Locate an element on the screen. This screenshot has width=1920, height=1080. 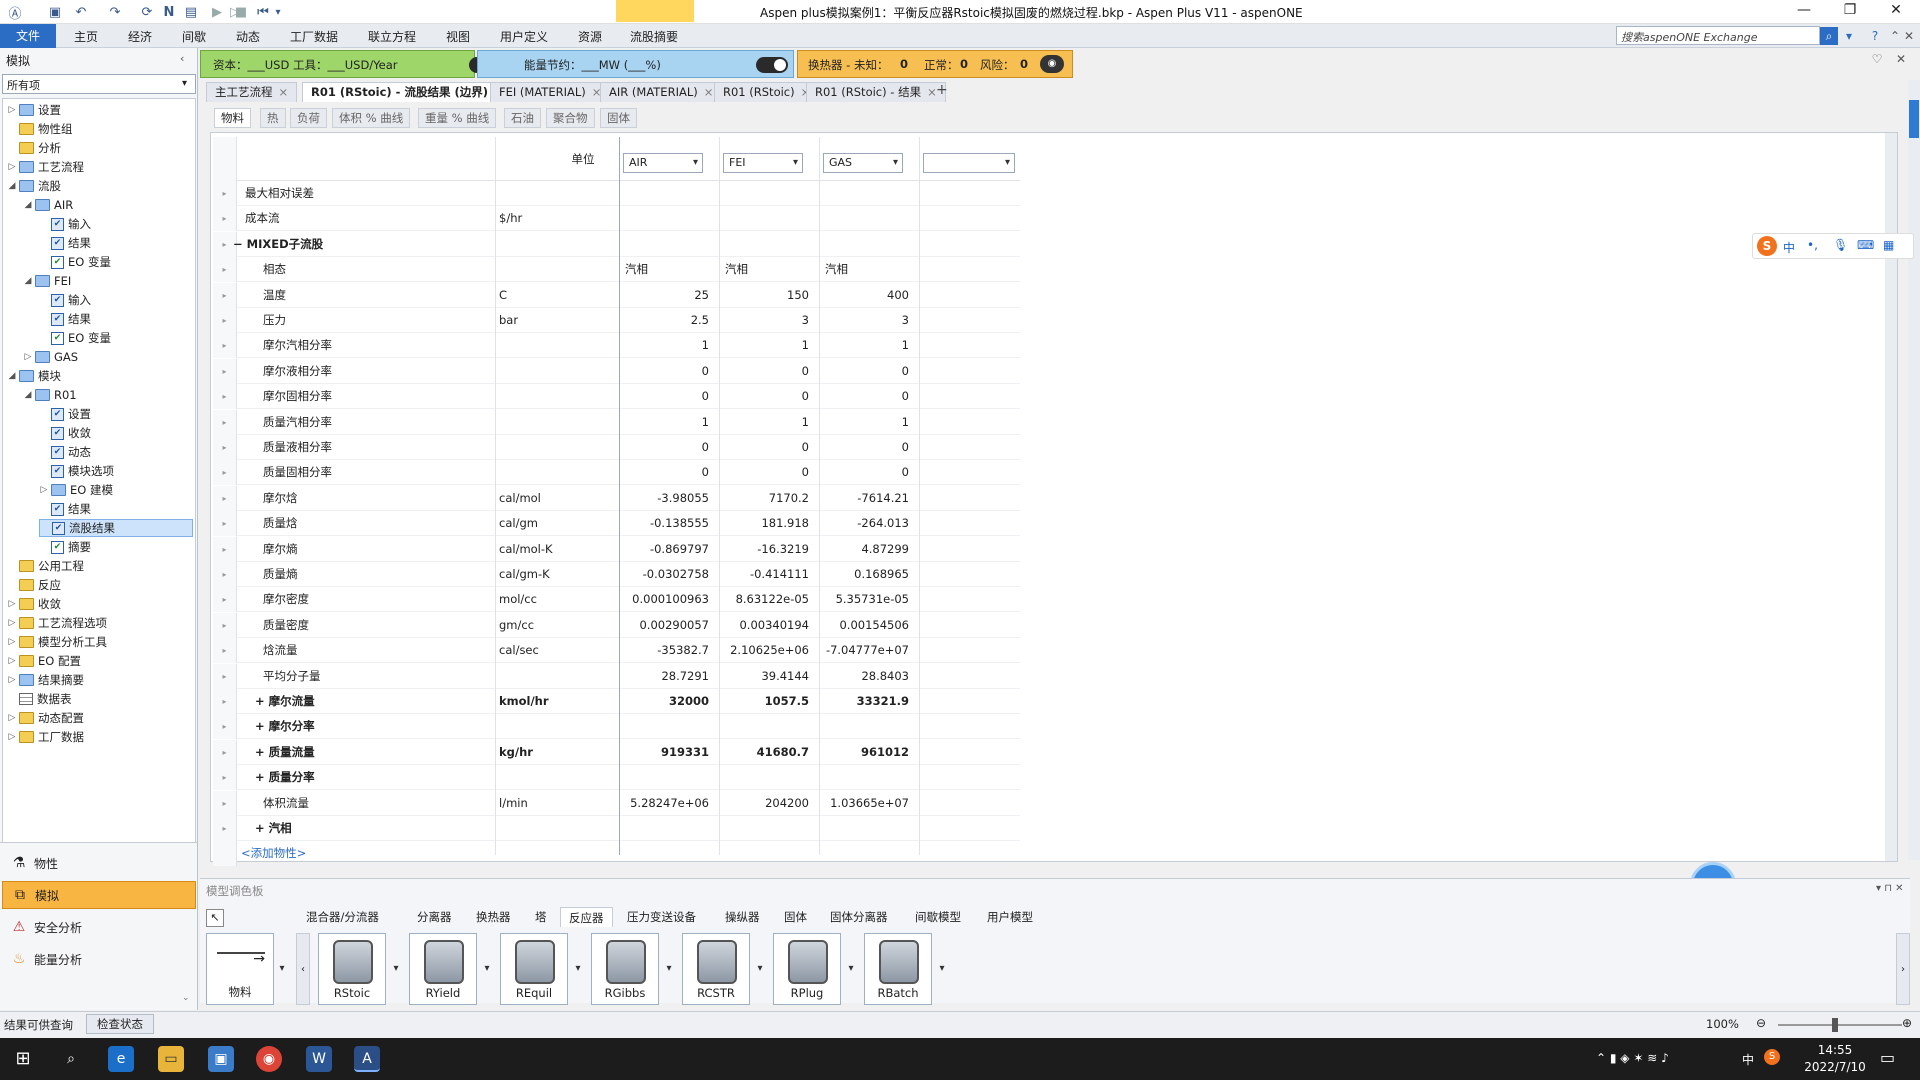
word-icon: W is located at coordinates (319, 1059).